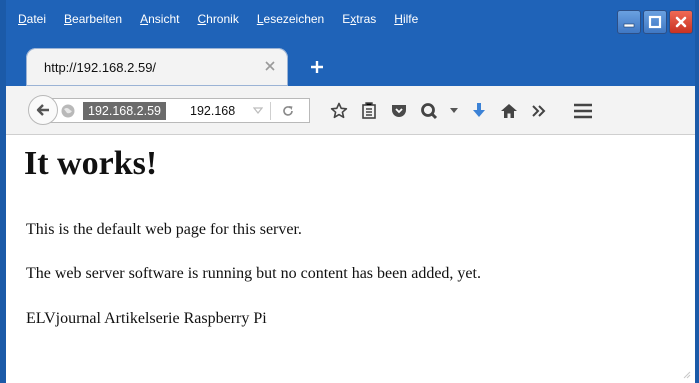 Image resolution: width=699 pixels, height=383 pixels. Describe the element at coordinates (180, 110) in the screenshot. I see `url-bar: 192.168.2.59 192.168` at that location.